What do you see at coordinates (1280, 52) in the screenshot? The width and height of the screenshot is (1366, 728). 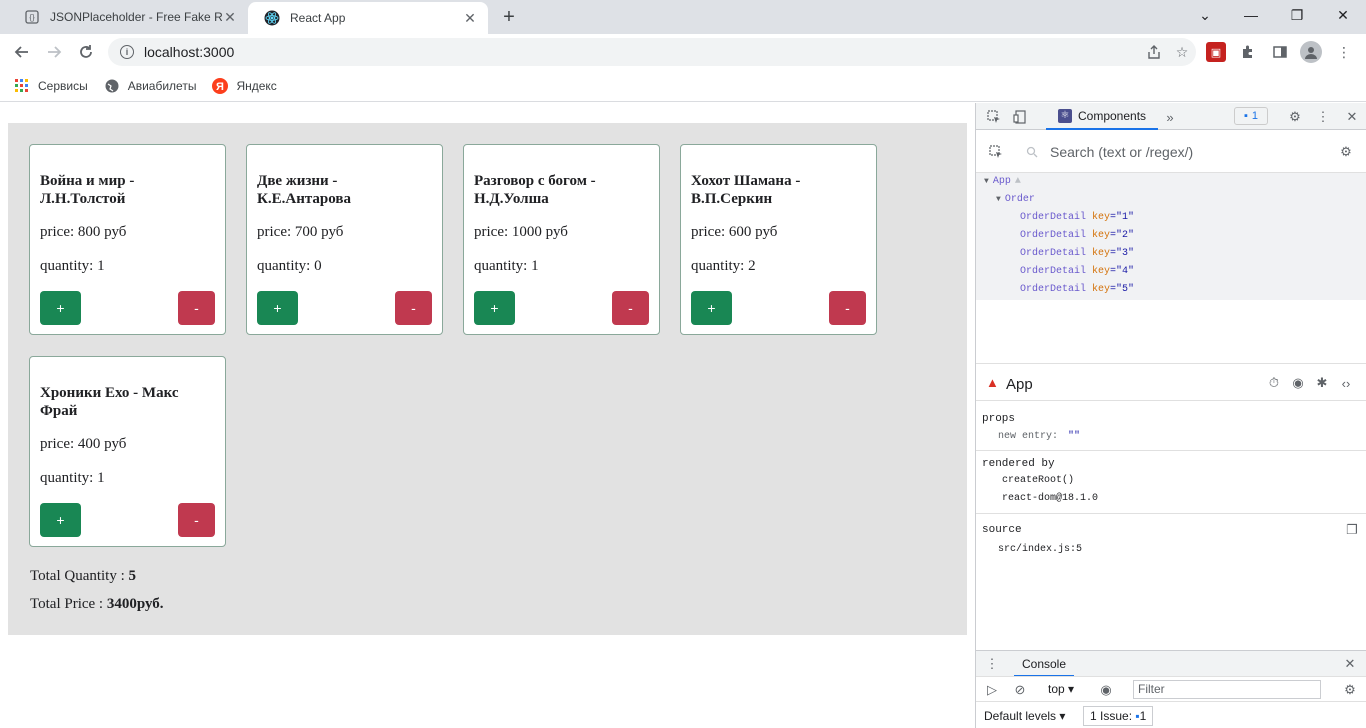 I see `side-panel-icon` at bounding box center [1280, 52].